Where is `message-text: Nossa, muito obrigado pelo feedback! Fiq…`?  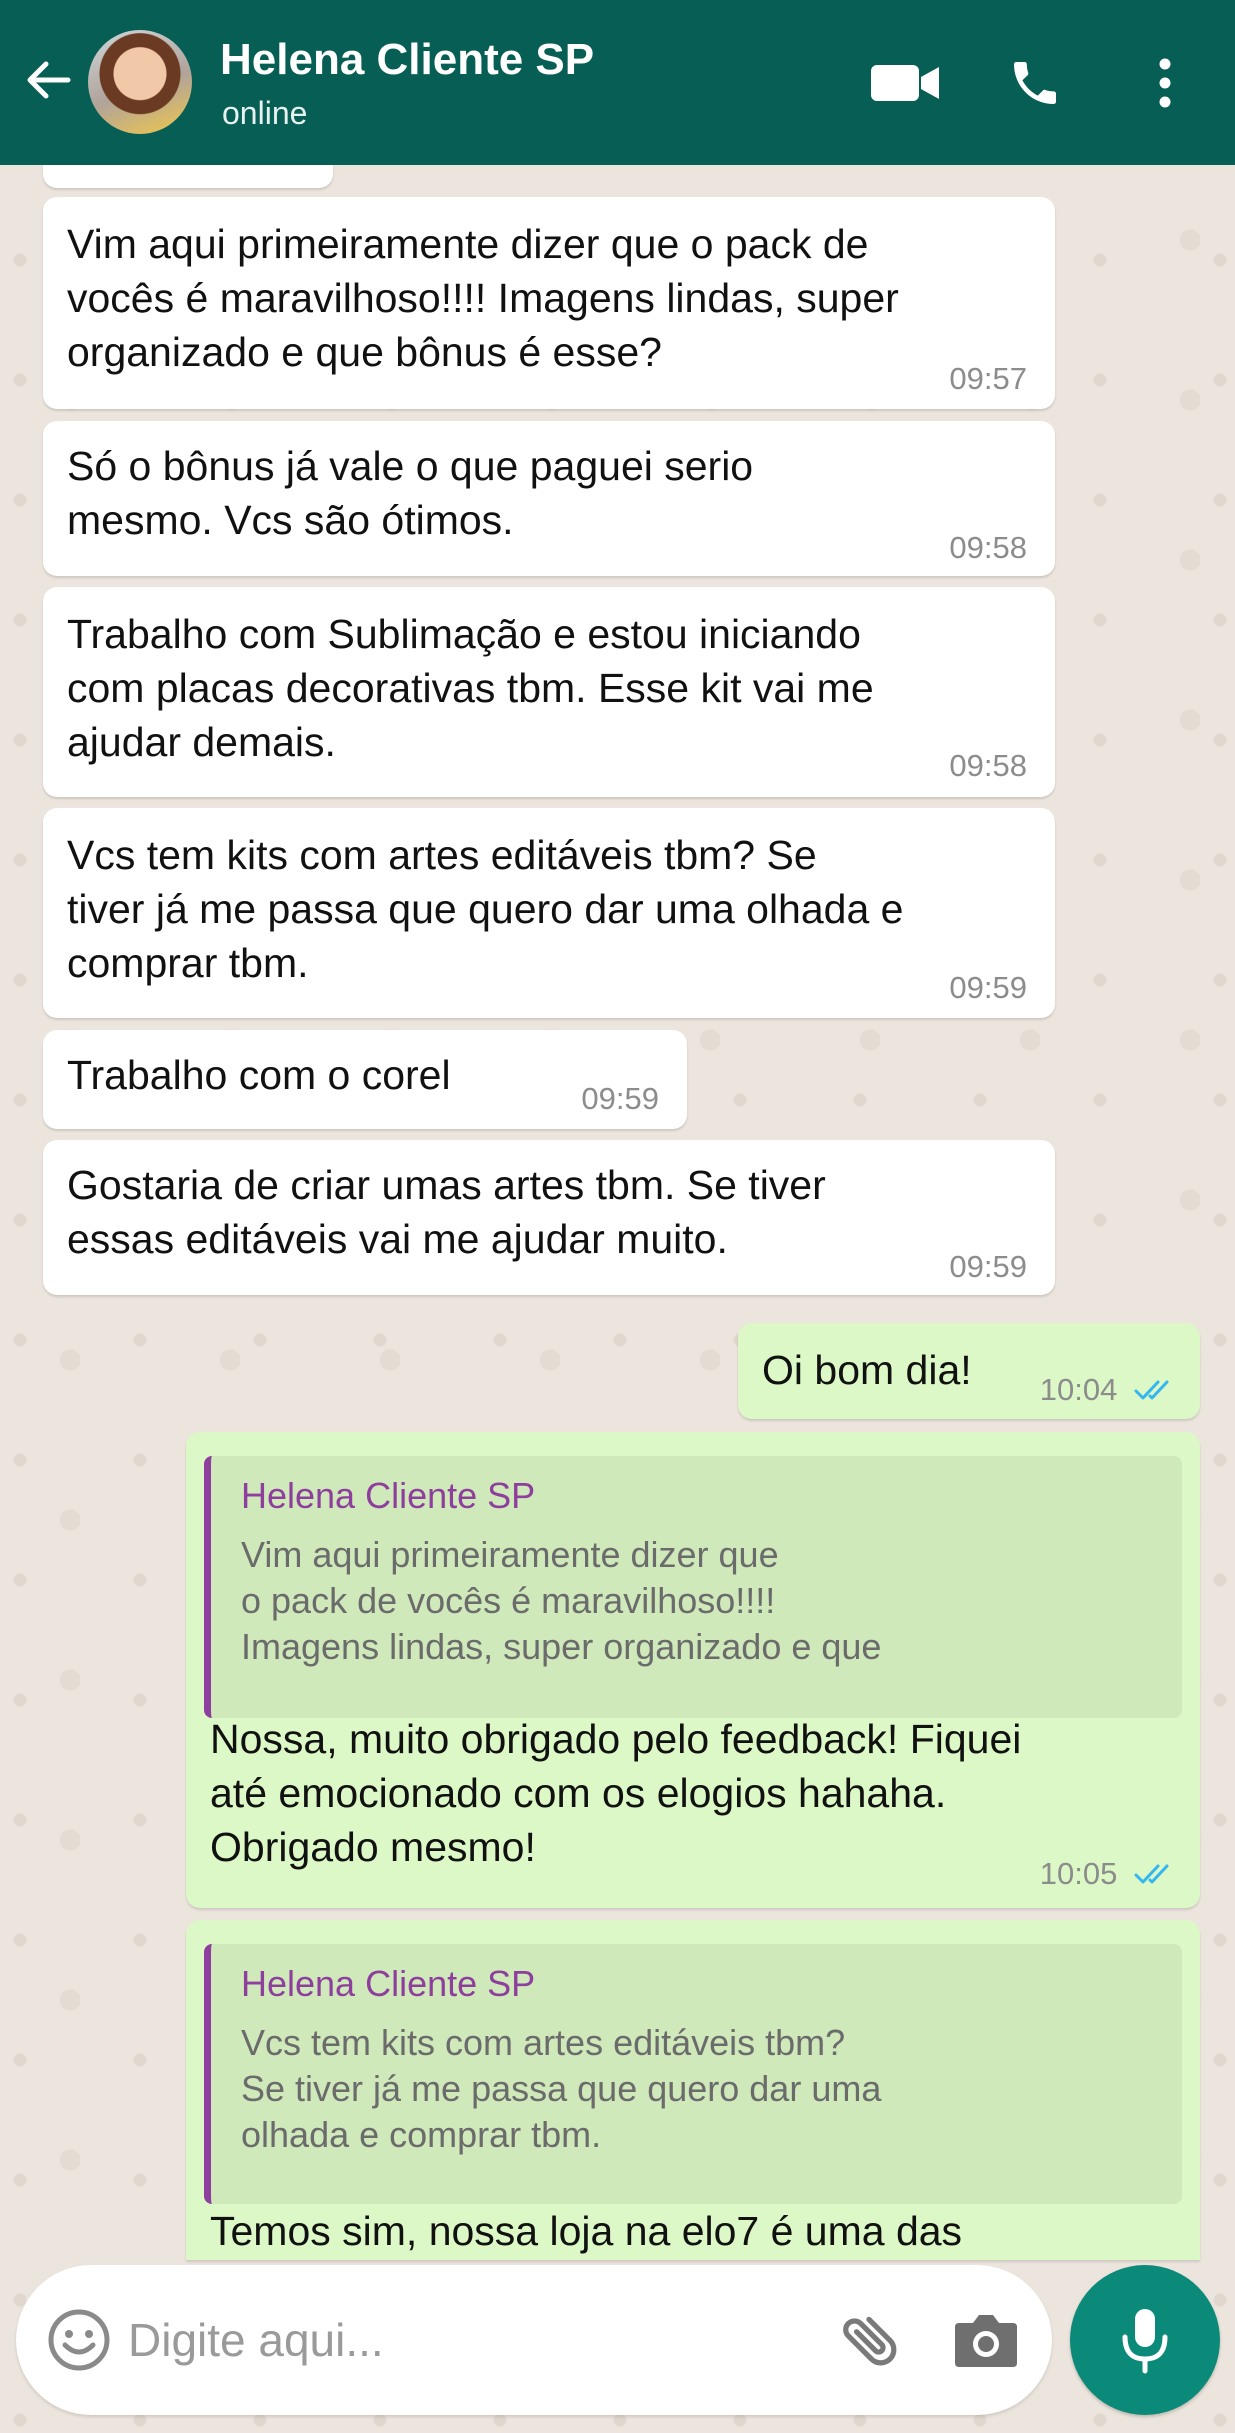 message-text: Nossa, muito obrigado pelo feedback! Fiq… is located at coordinates (616, 1793).